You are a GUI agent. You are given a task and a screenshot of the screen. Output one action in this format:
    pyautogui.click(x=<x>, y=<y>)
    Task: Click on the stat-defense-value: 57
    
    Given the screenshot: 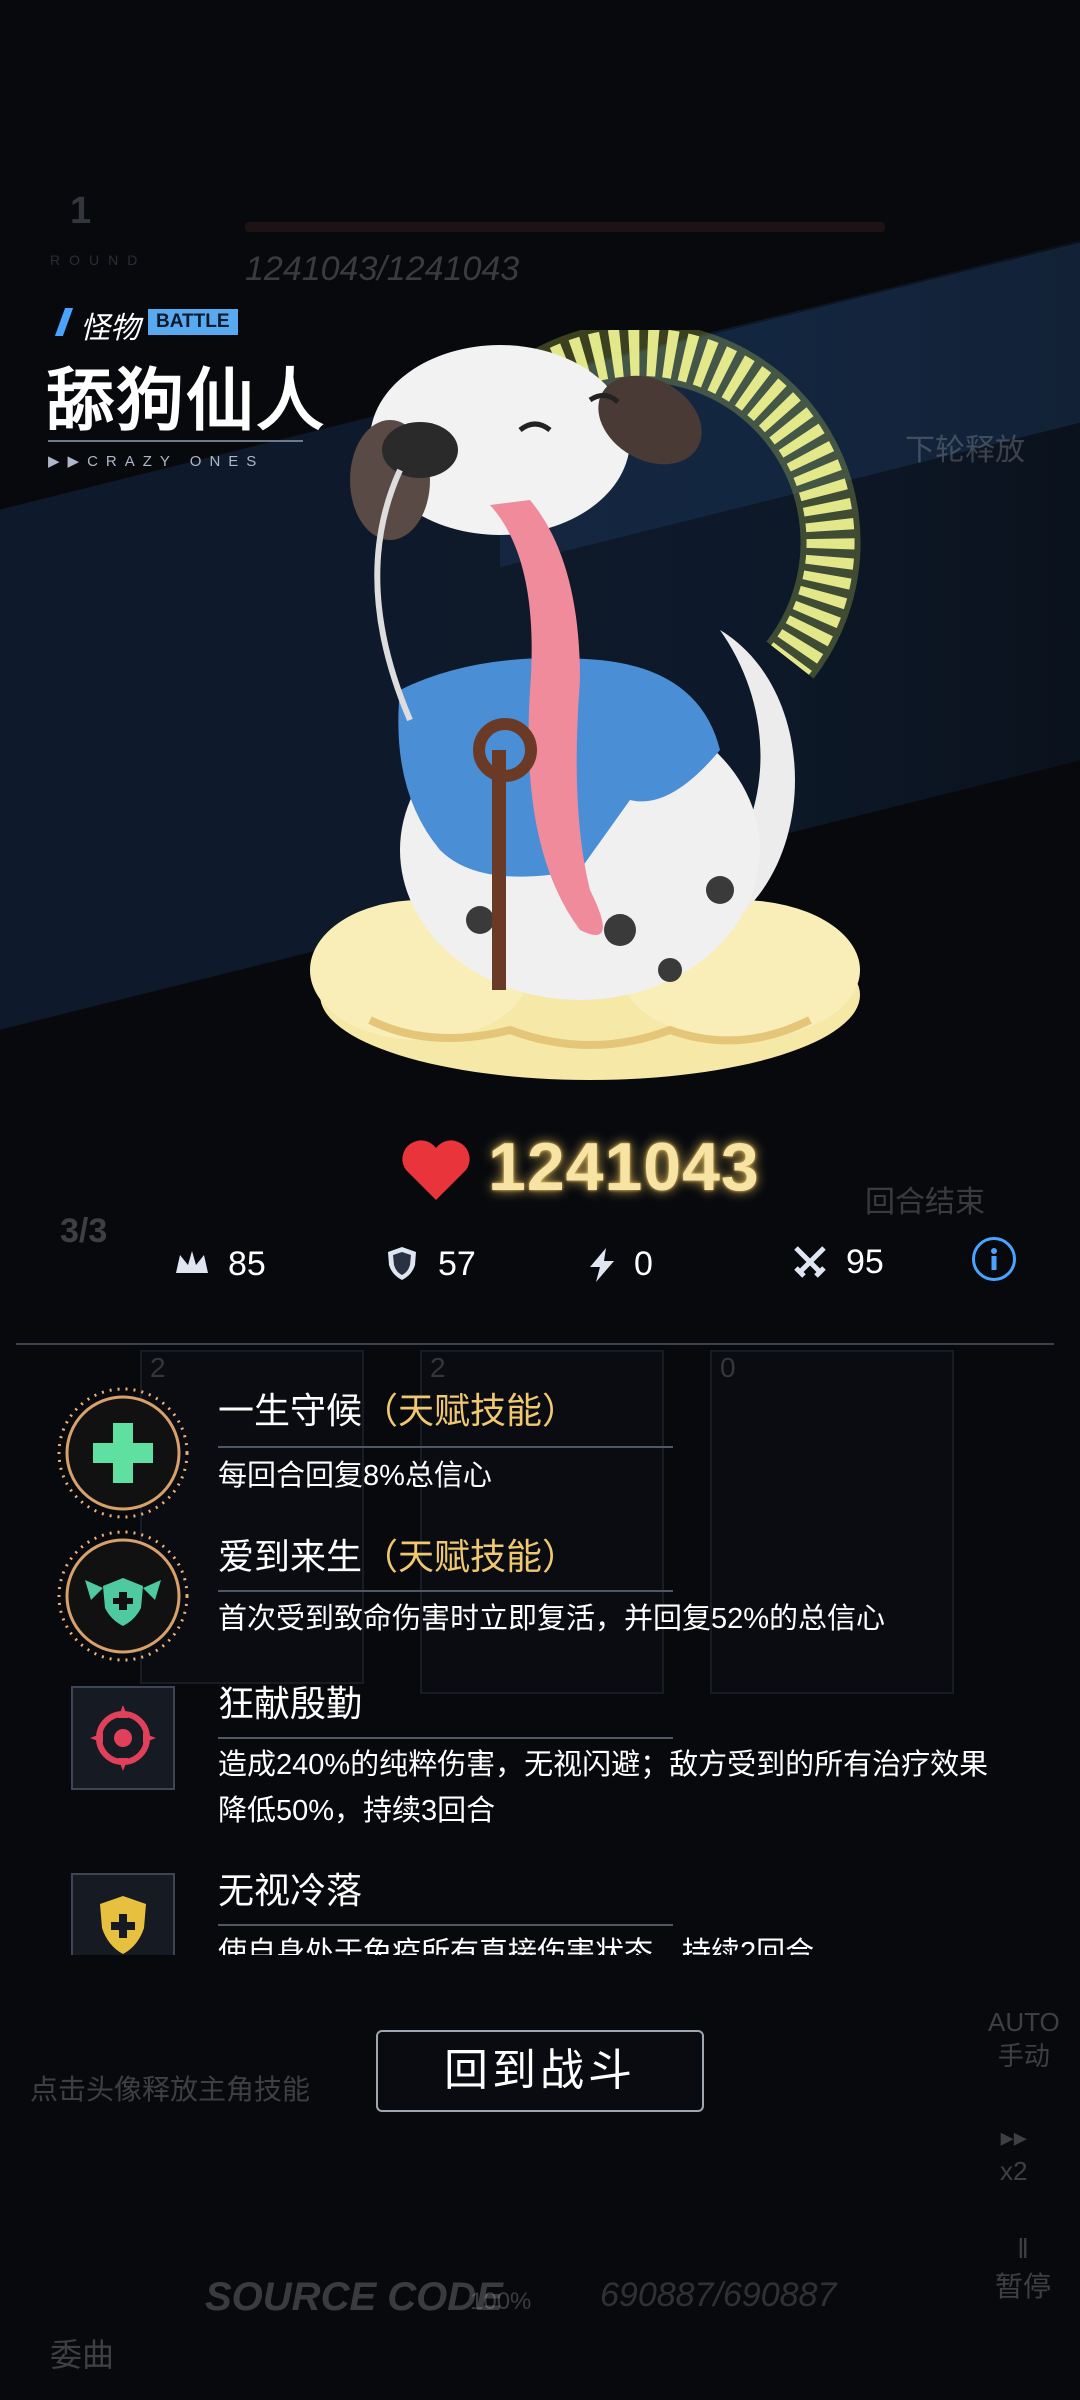 What is the action you would take?
    pyautogui.click(x=457, y=1264)
    